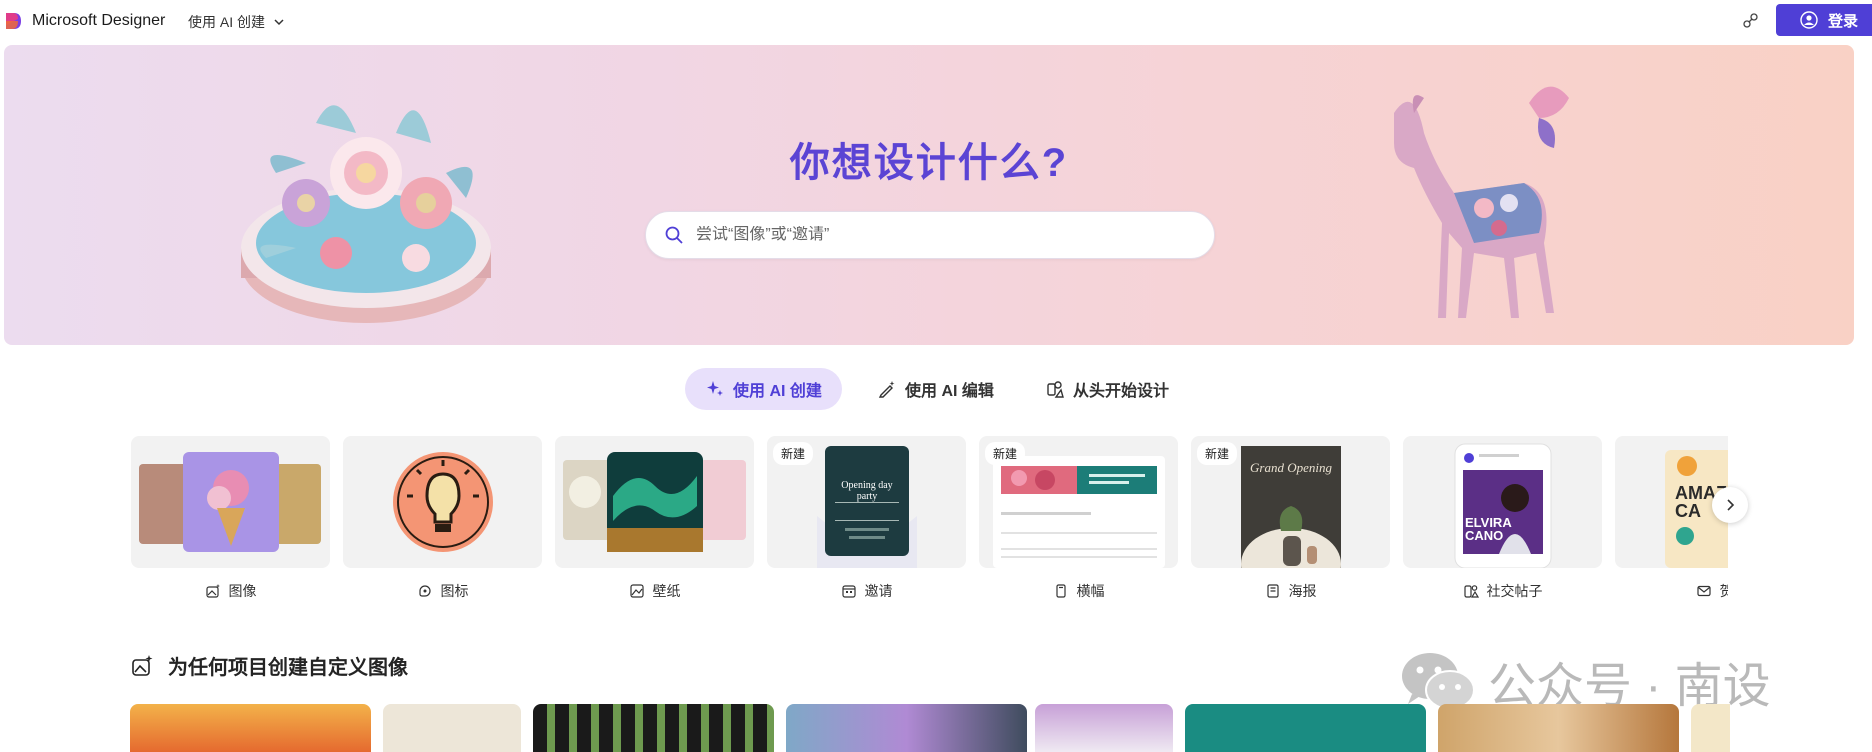 This screenshot has height=752, width=1872. I want to click on card-thumbnail: AMAZING CA, so click(1671, 502).